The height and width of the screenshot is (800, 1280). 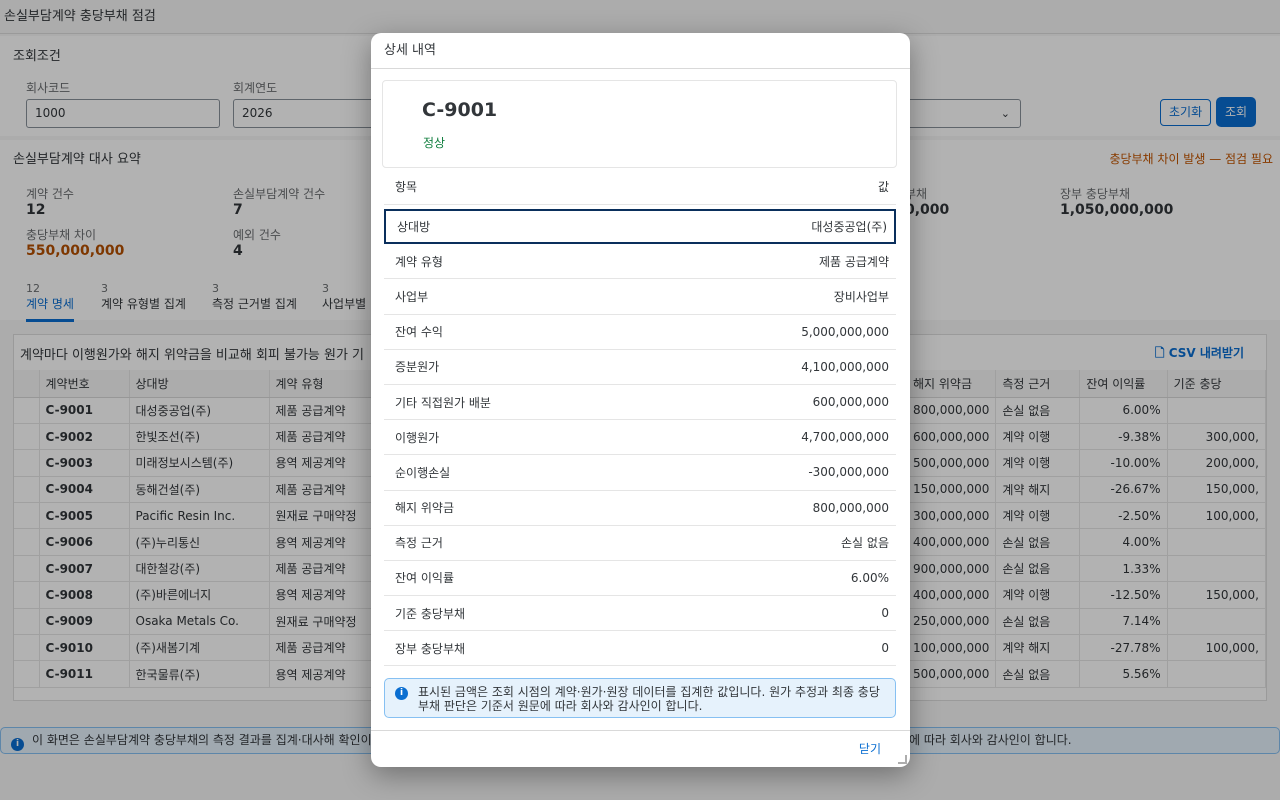 What do you see at coordinates (640, 508) in the screenshot?
I see `detail-row: 해지 위약금 800,000,000` at bounding box center [640, 508].